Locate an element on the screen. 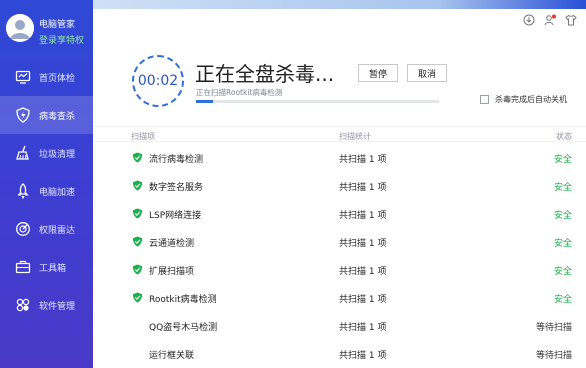  title-buttons is located at coordinates (550, 20).